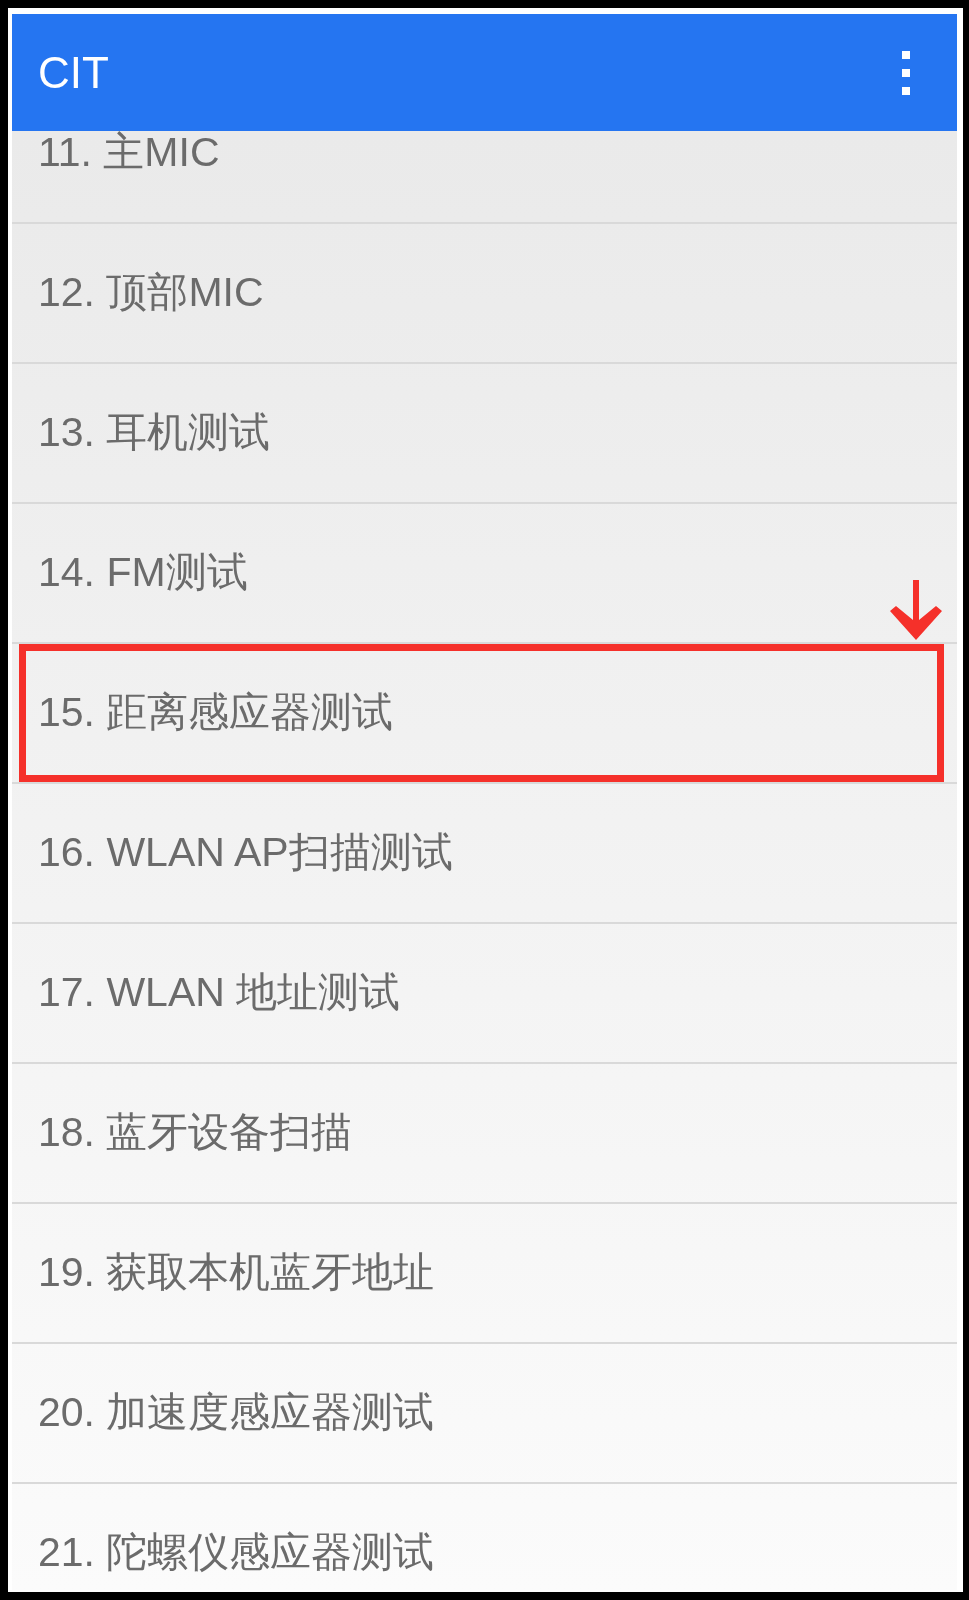 The width and height of the screenshot is (969, 1600). I want to click on down-arrow-icon, so click(916, 610).